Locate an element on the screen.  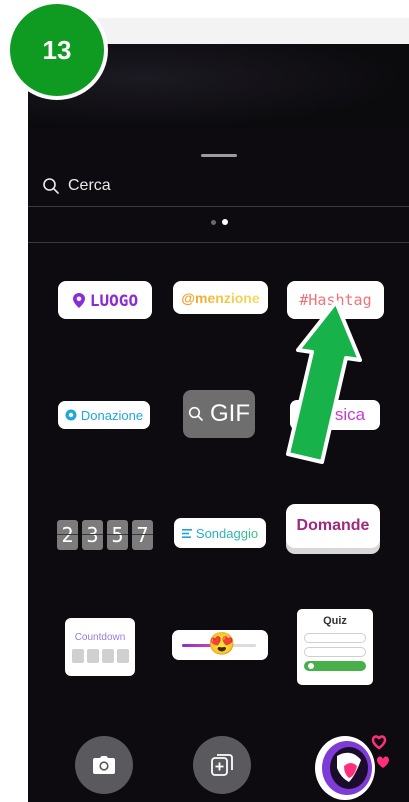
donation-label: Donazione is located at coordinates (112, 415).